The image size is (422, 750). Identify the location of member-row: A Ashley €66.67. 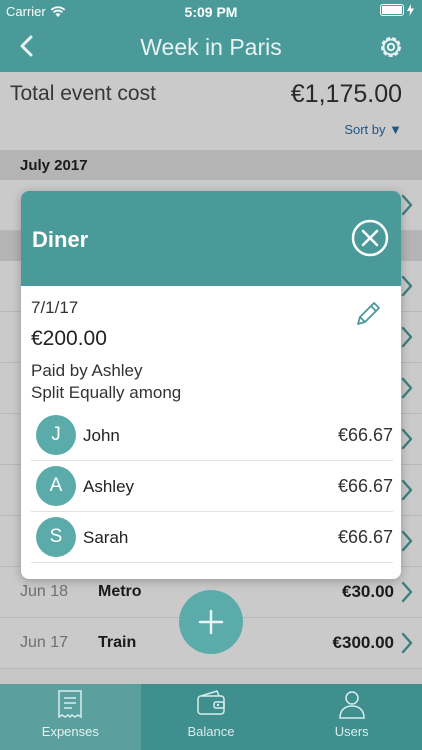
(212, 486).